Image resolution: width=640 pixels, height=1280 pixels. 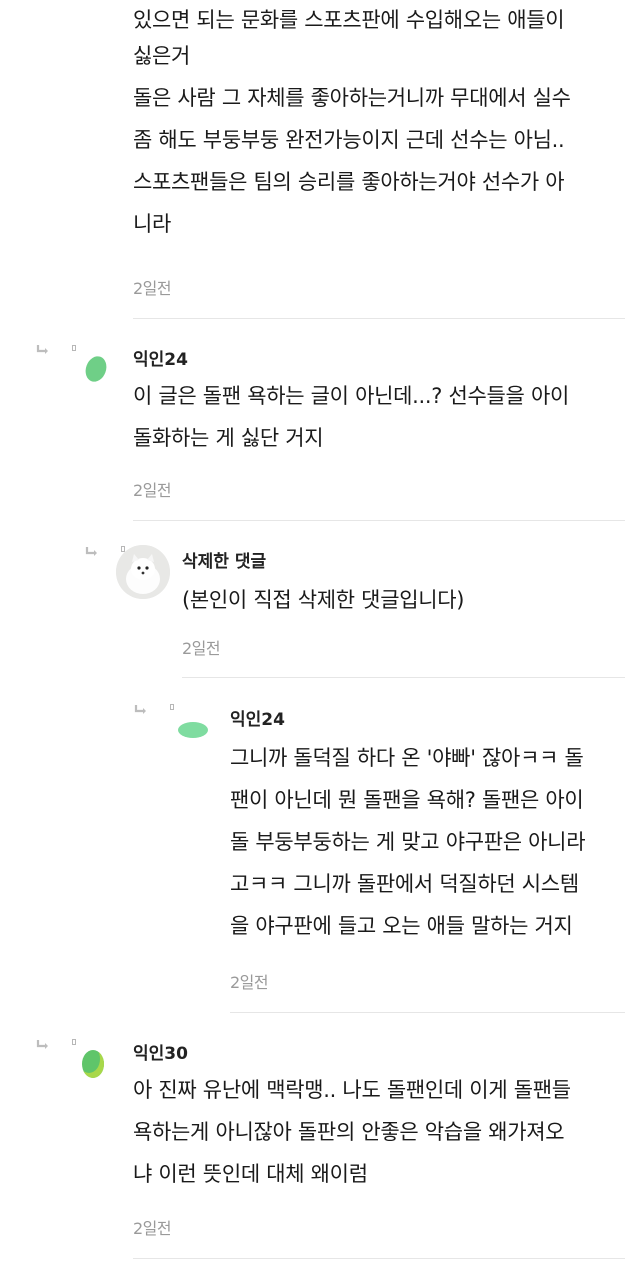 What do you see at coordinates (224, 562) in the screenshot?
I see `comment-author: 삭제한 댓글` at bounding box center [224, 562].